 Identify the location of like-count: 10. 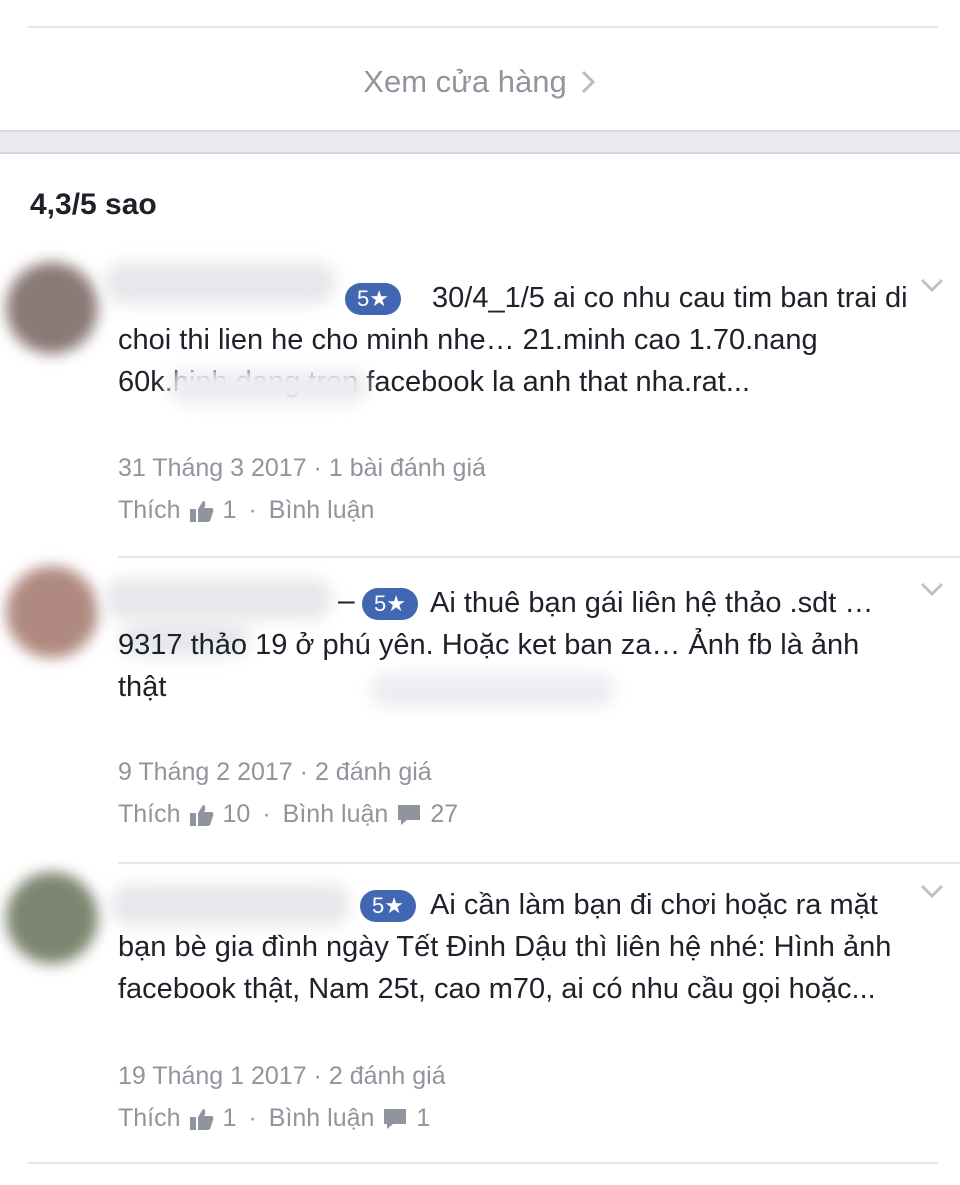
(236, 814).